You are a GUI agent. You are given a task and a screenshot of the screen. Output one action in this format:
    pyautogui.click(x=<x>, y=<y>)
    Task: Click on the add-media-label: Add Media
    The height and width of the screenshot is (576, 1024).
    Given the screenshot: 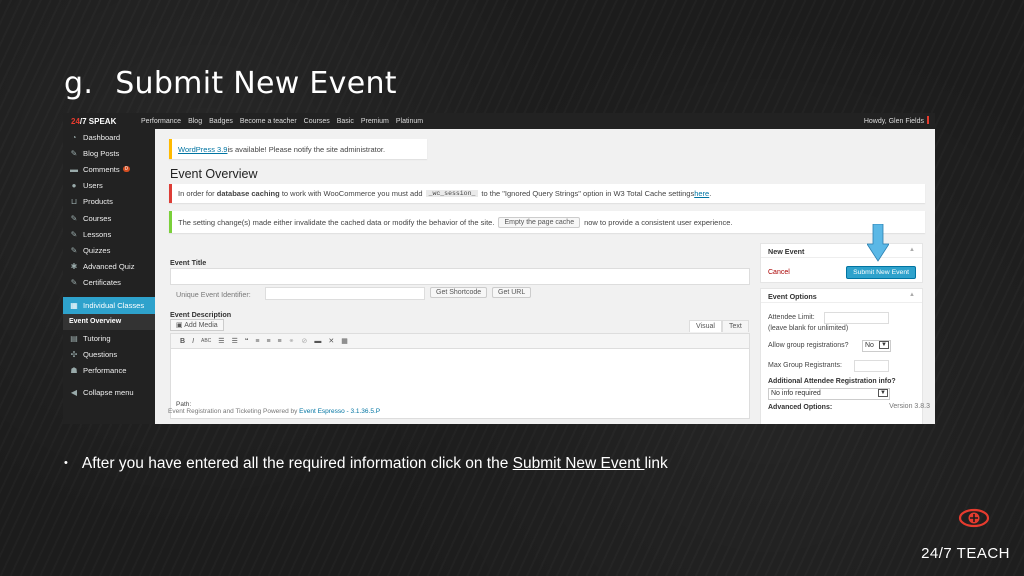 What is the action you would take?
    pyautogui.click(x=201, y=325)
    